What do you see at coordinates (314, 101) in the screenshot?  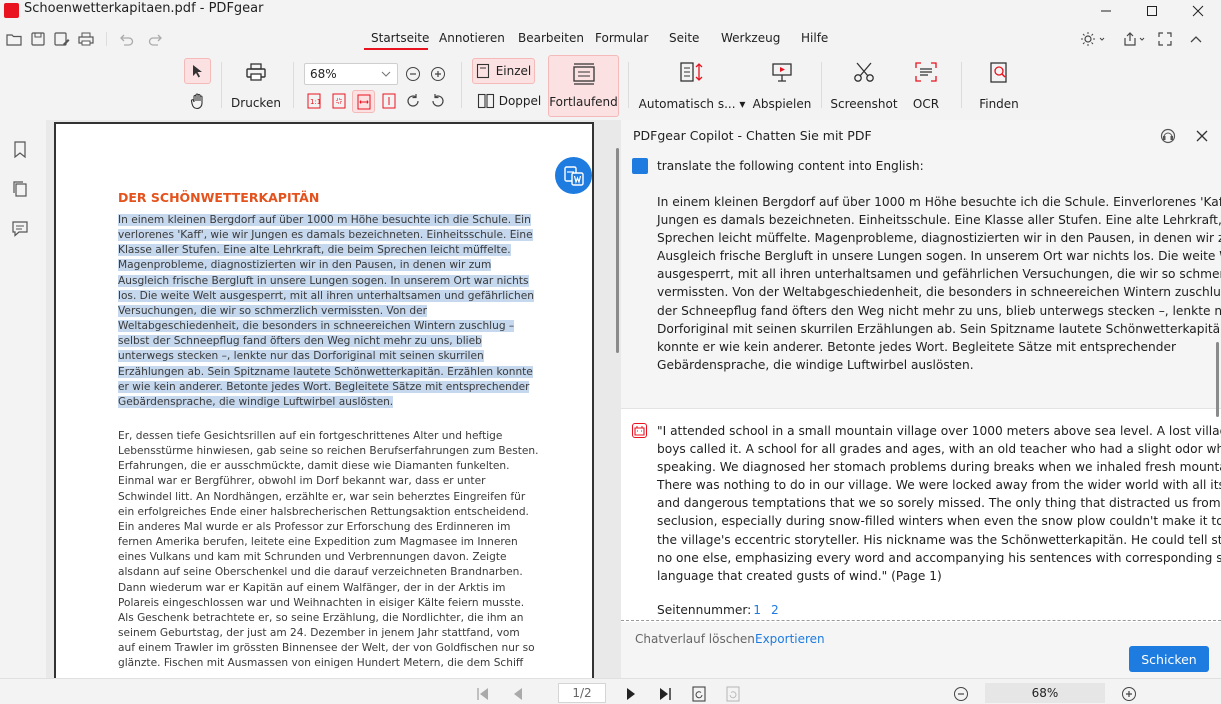 I see `actual-size-button: 1:1` at bounding box center [314, 101].